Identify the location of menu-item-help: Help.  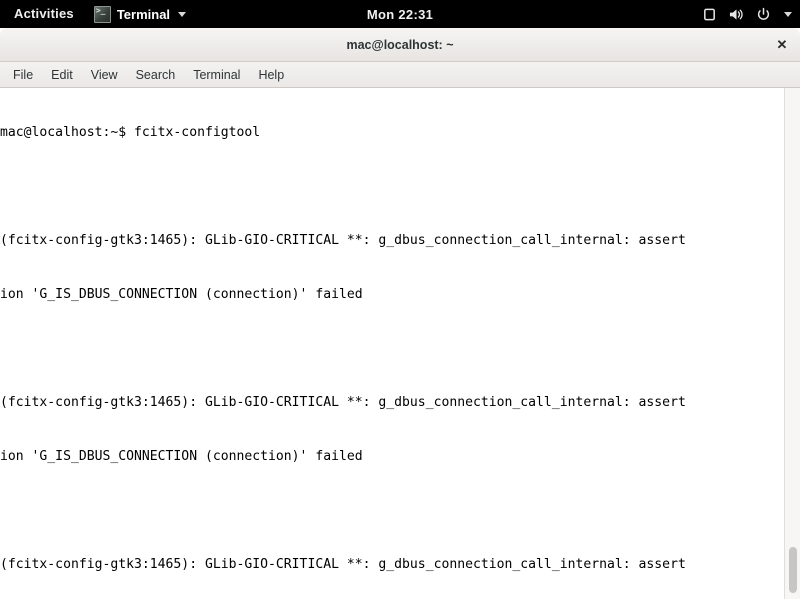
(271, 75).